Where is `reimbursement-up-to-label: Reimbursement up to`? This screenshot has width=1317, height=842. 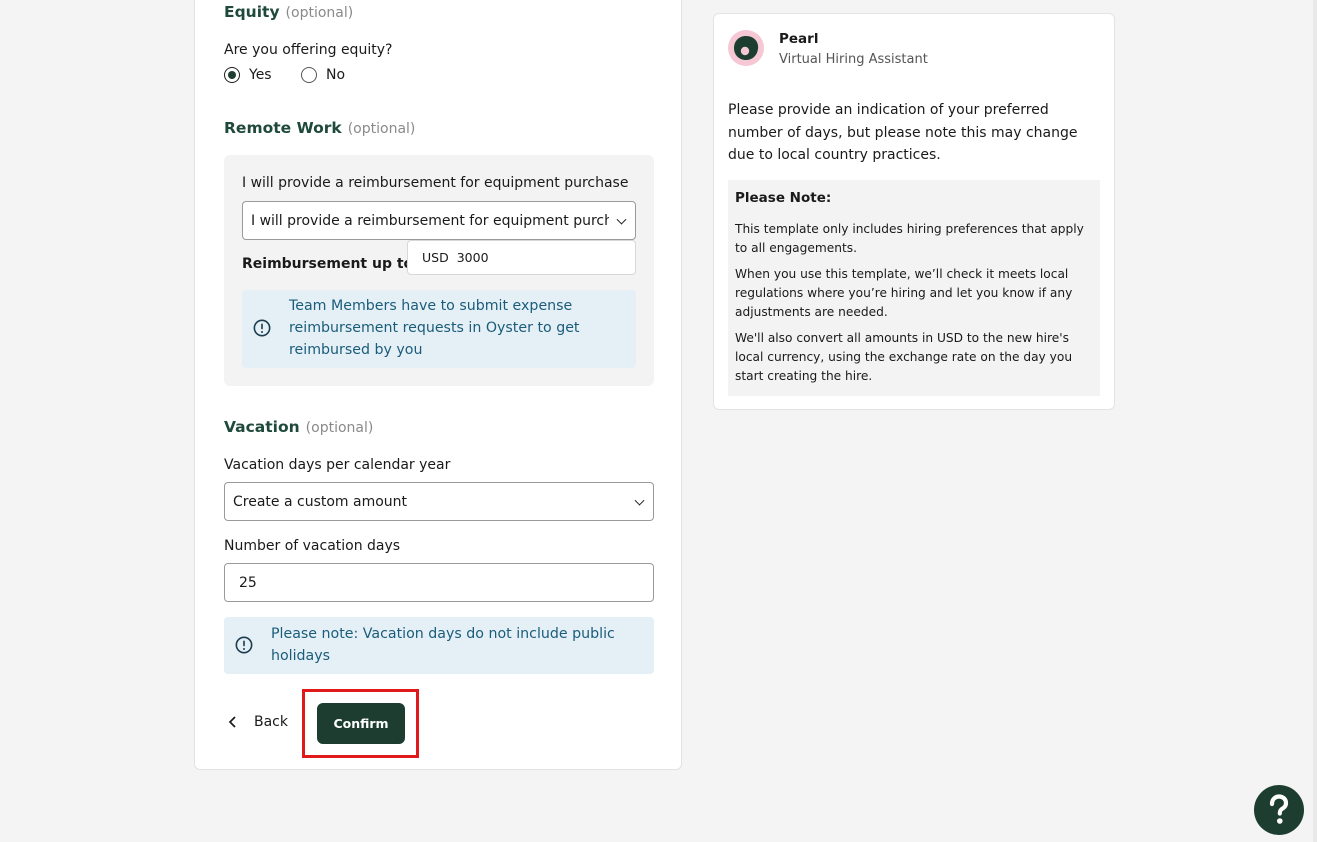
reimbursement-up-to-label: Reimbursement up to is located at coordinates (328, 264).